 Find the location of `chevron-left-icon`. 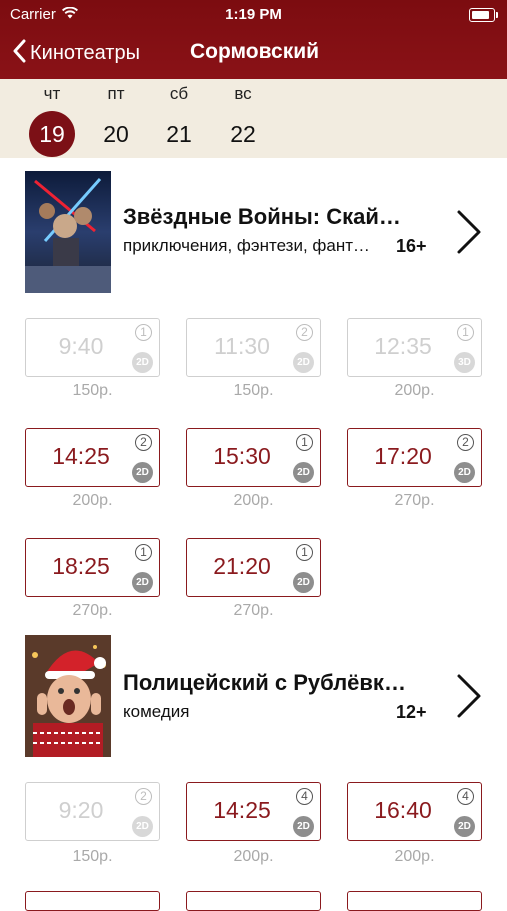

chevron-left-icon is located at coordinates (19, 53).